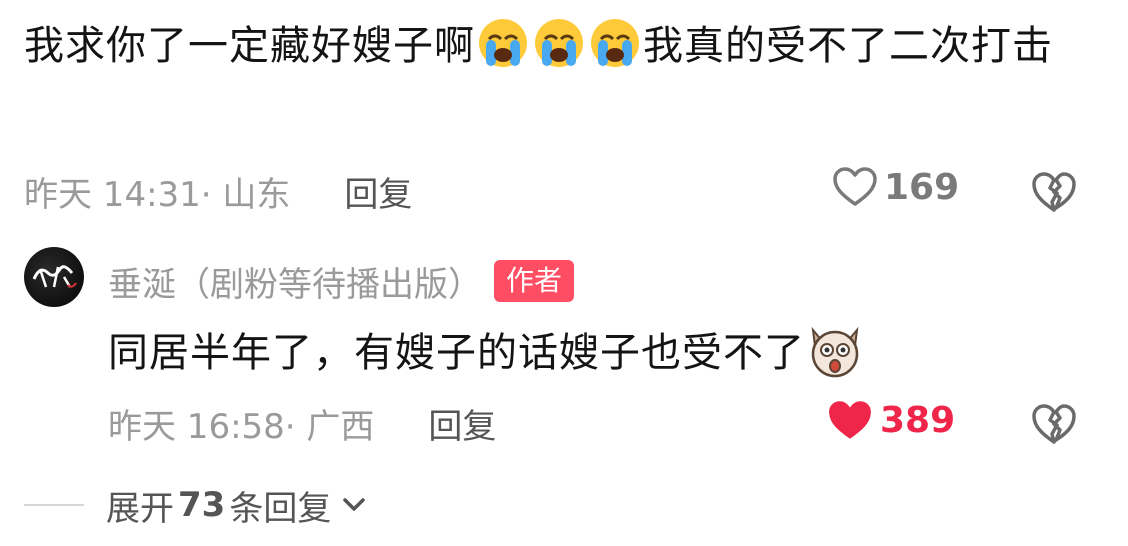  I want to click on comment-like-button: 169, so click(895, 187).